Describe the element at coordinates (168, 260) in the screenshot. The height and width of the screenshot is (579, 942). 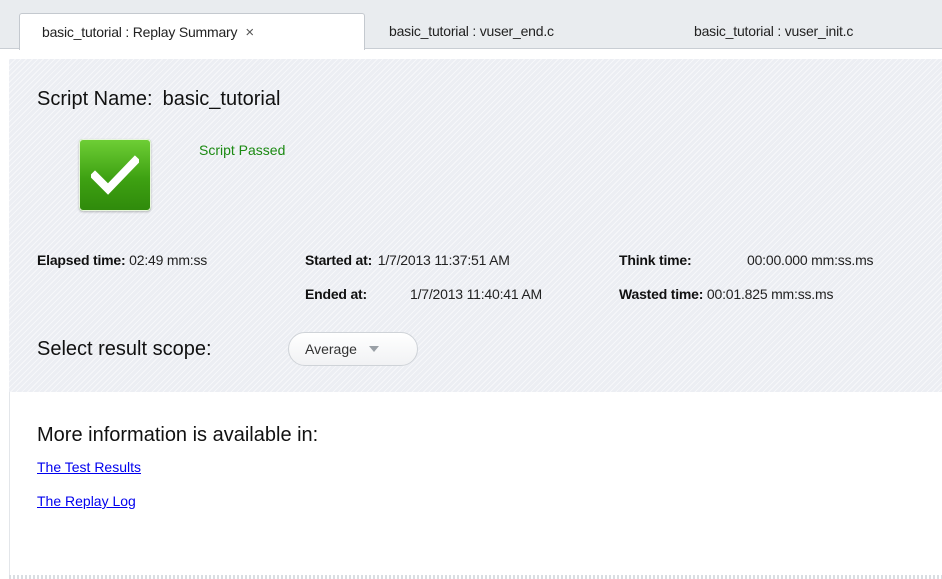
I see `elapsed-time-value: 02:49 mm:ss` at that location.